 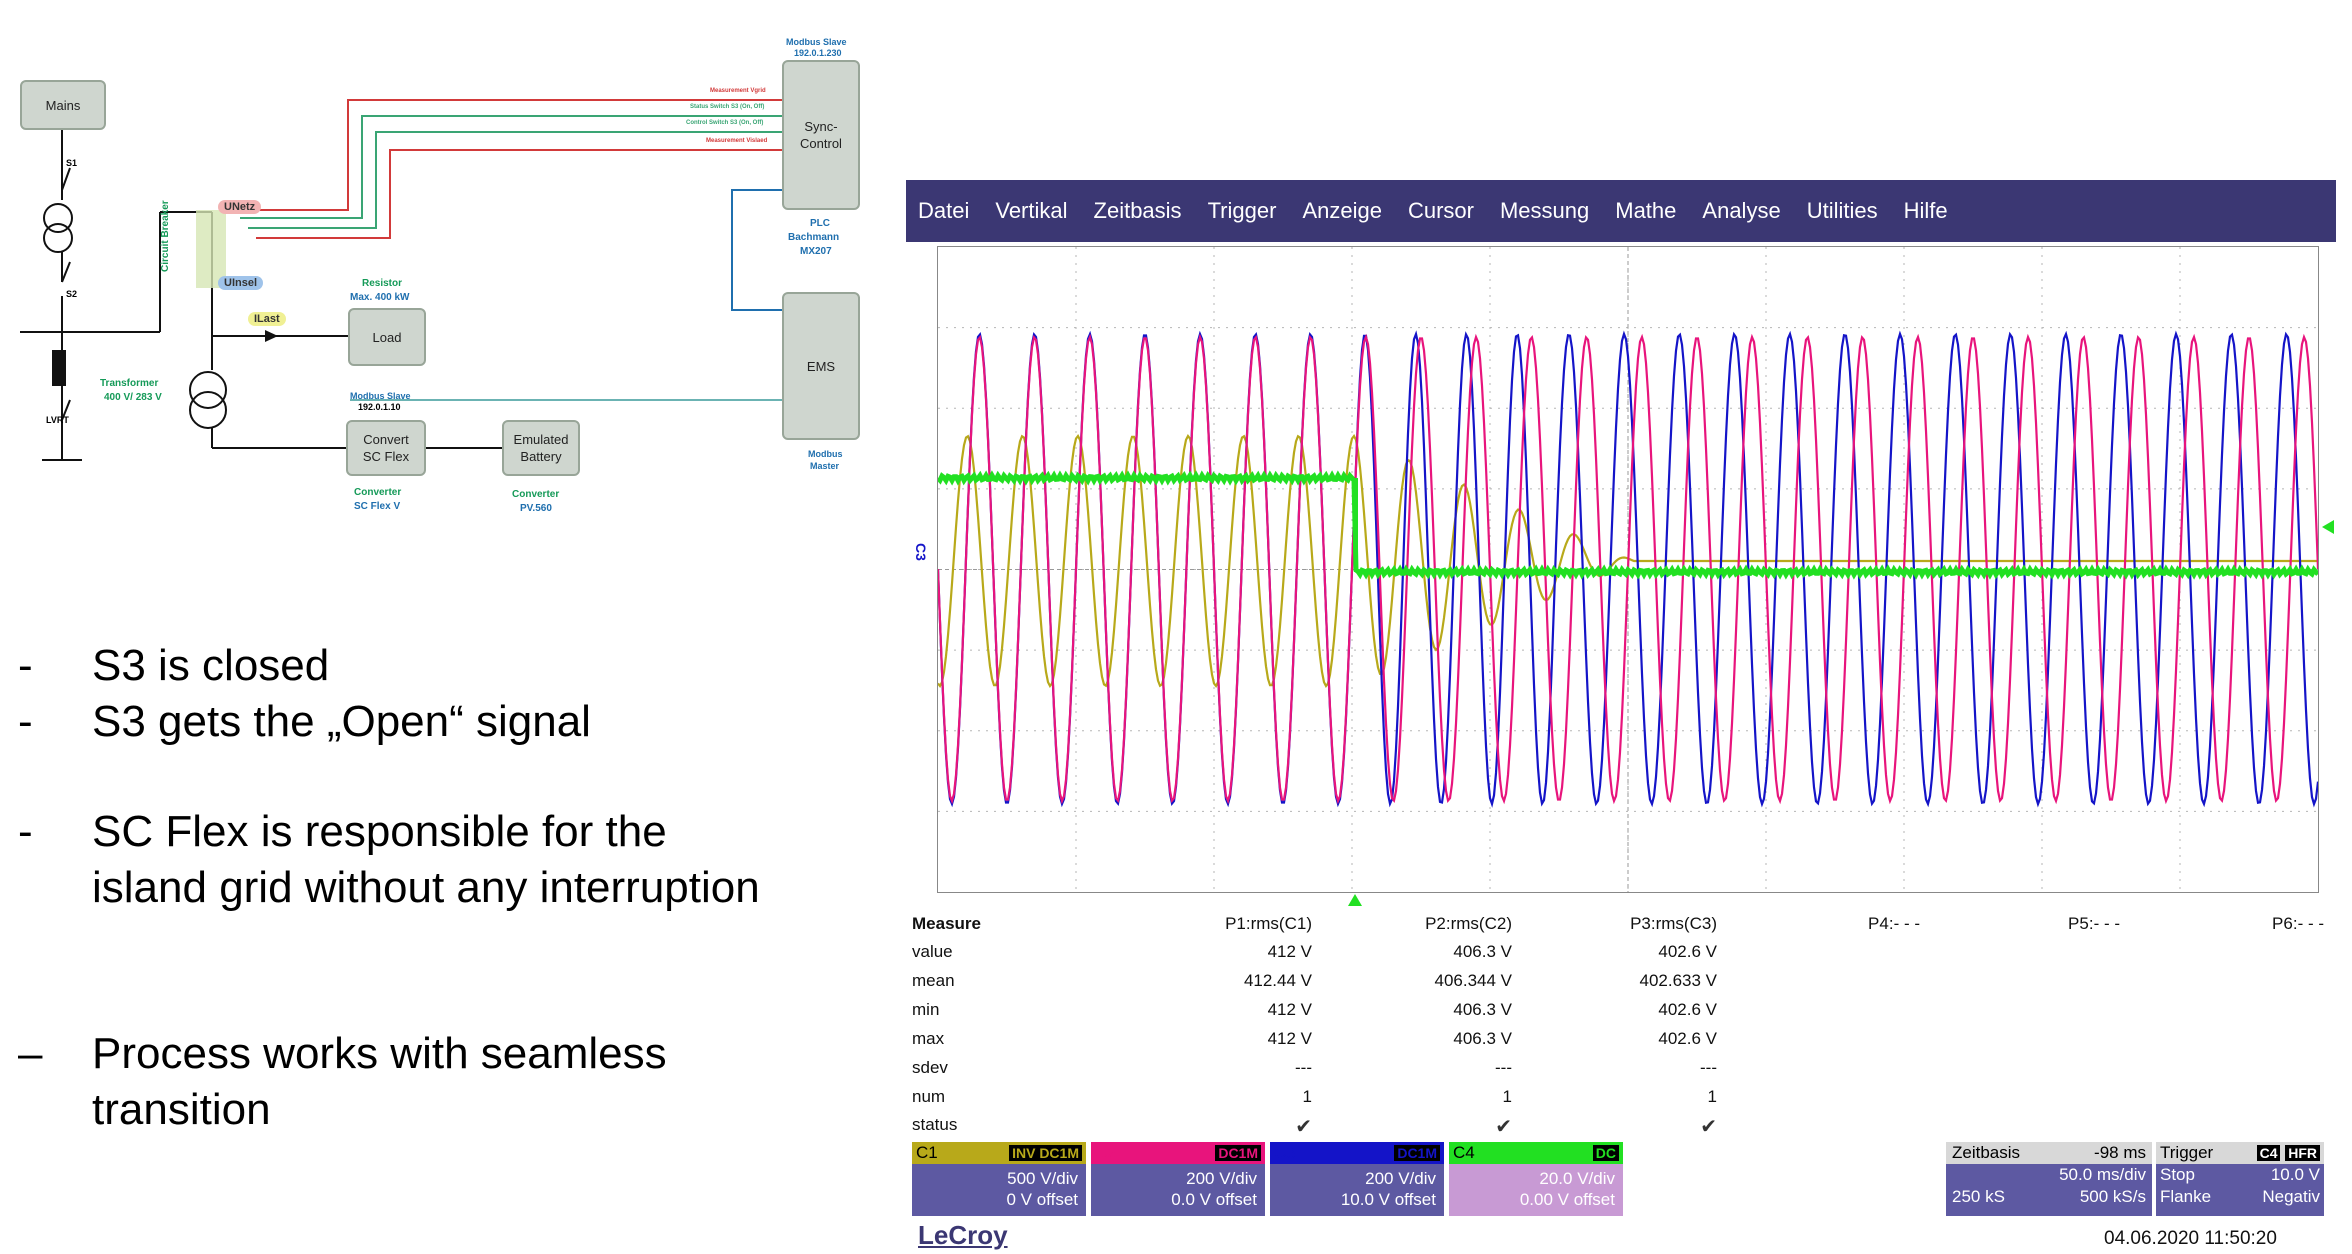 What do you see at coordinates (1238, 1153) in the screenshot?
I see `channel-badge: DC1M` at bounding box center [1238, 1153].